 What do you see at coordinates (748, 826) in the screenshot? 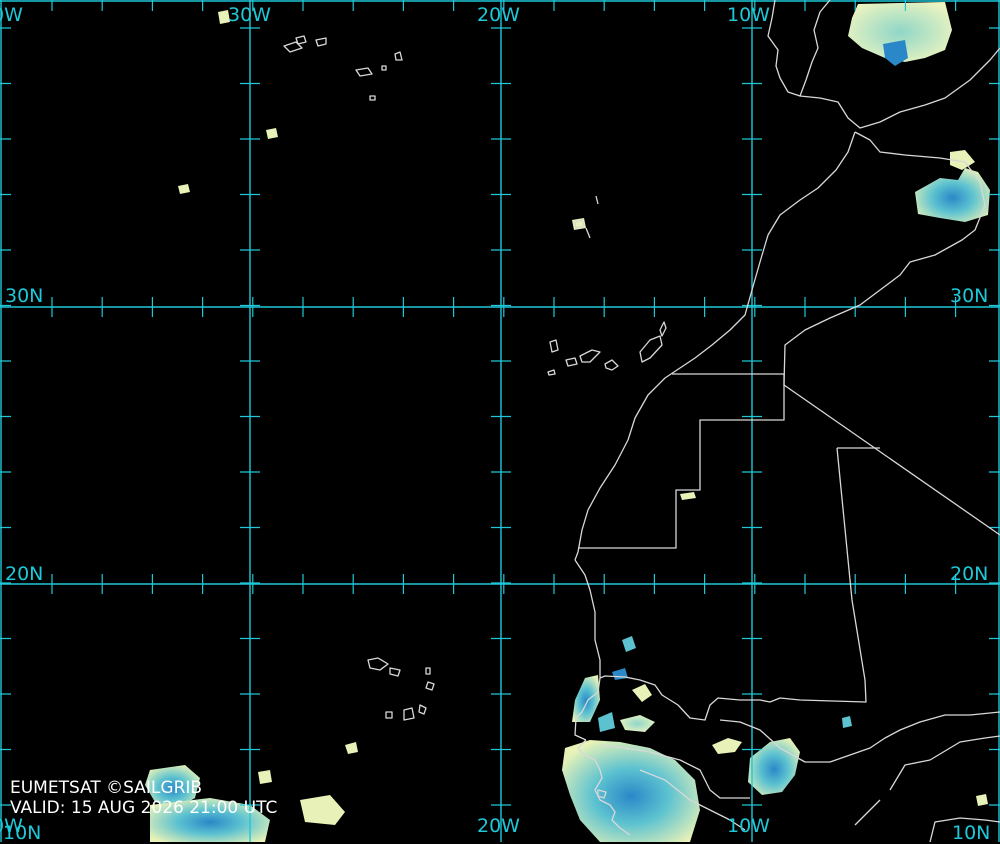
I see `lon-label-bottom-10w: 10W` at bounding box center [748, 826].